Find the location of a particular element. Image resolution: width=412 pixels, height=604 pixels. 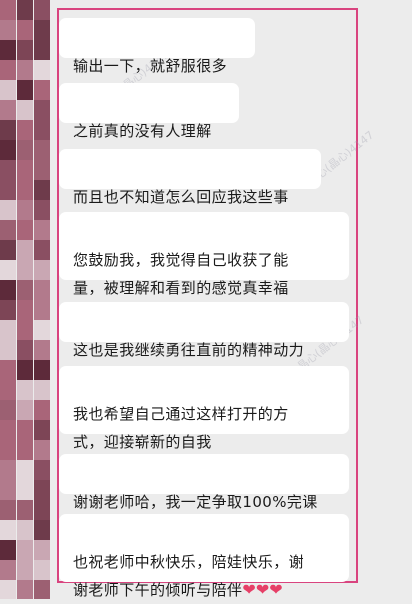

message-text: 您鼓励我，我觉得自己收获了能 量，被理解和看到的感觉真幸福 is located at coordinates (181, 274).